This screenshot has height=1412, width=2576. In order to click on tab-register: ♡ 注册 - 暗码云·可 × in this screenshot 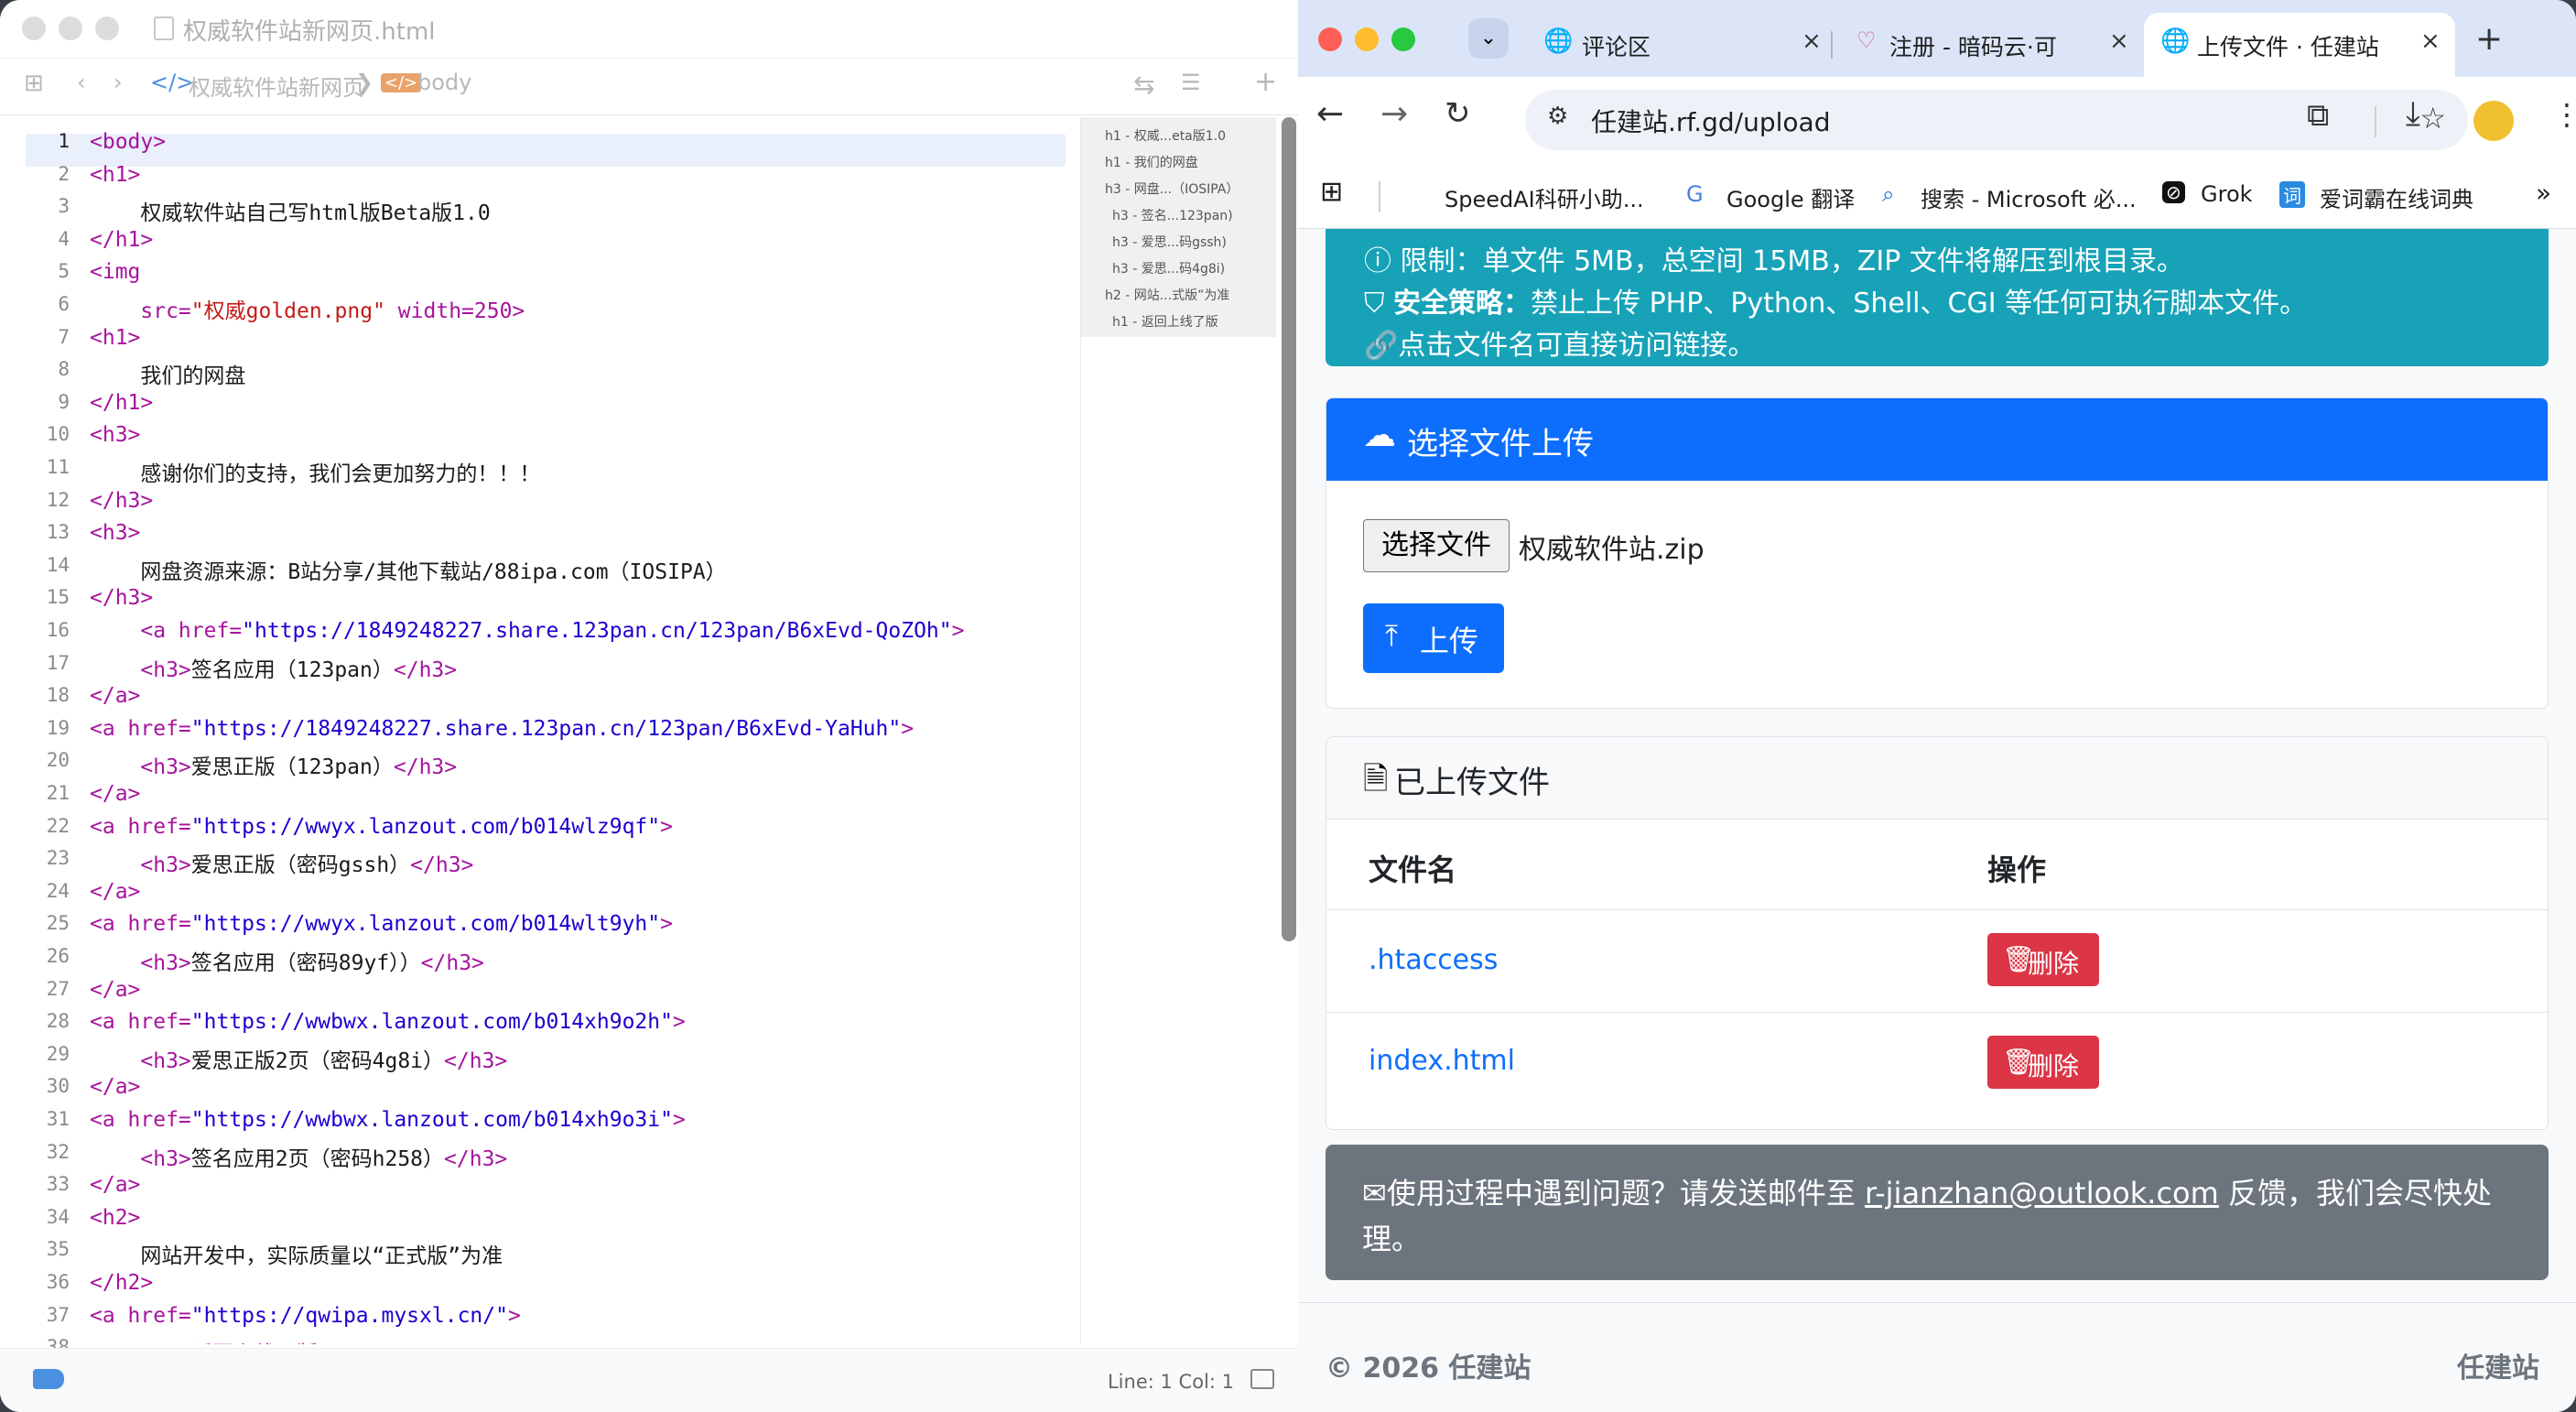, I will do `click(1990, 45)`.